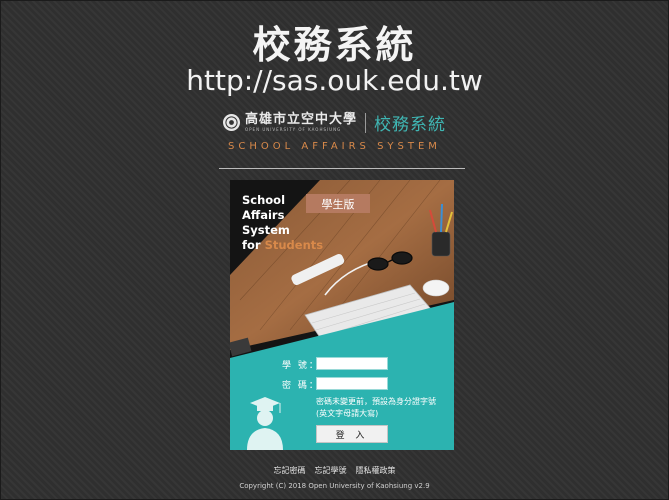  Describe the element at coordinates (338, 203) in the screenshot. I see `student-edition-badge: 學生版` at that location.